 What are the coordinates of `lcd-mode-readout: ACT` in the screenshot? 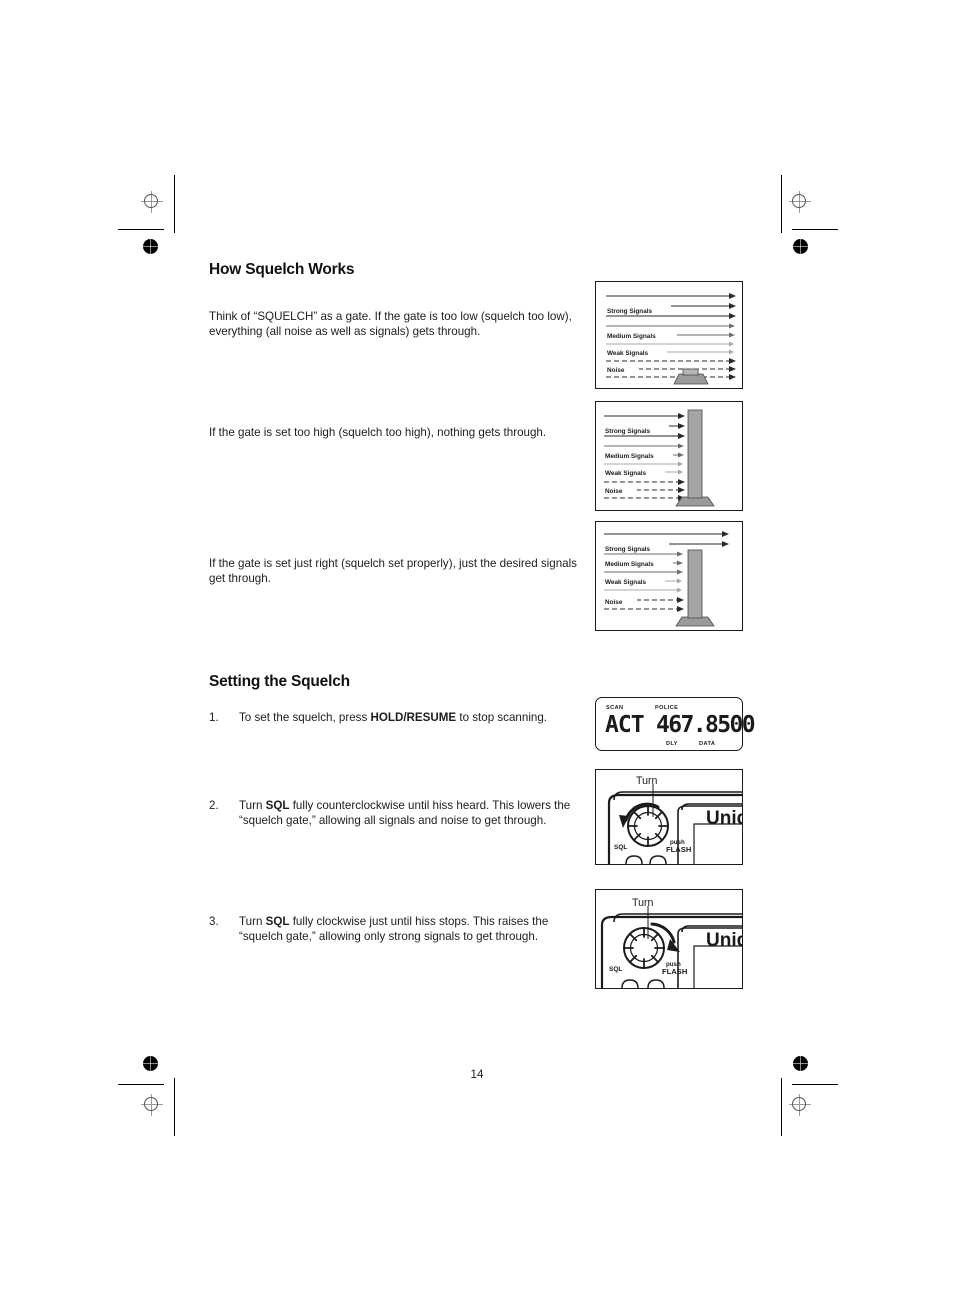 It's located at (625, 725).